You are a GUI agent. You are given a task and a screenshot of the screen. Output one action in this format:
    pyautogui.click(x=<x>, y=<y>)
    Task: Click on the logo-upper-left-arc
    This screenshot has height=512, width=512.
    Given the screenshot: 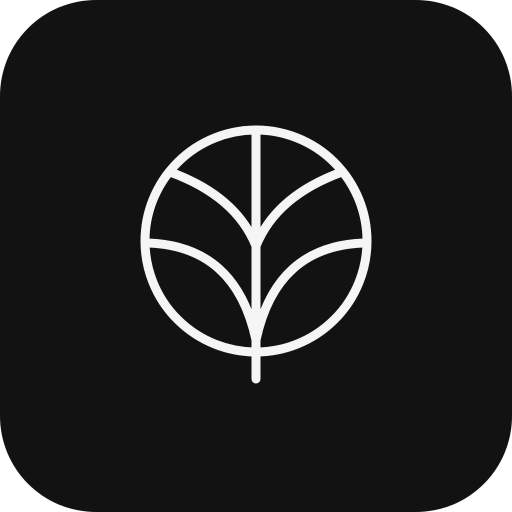 What is the action you would take?
    pyautogui.click(x=213, y=209)
    